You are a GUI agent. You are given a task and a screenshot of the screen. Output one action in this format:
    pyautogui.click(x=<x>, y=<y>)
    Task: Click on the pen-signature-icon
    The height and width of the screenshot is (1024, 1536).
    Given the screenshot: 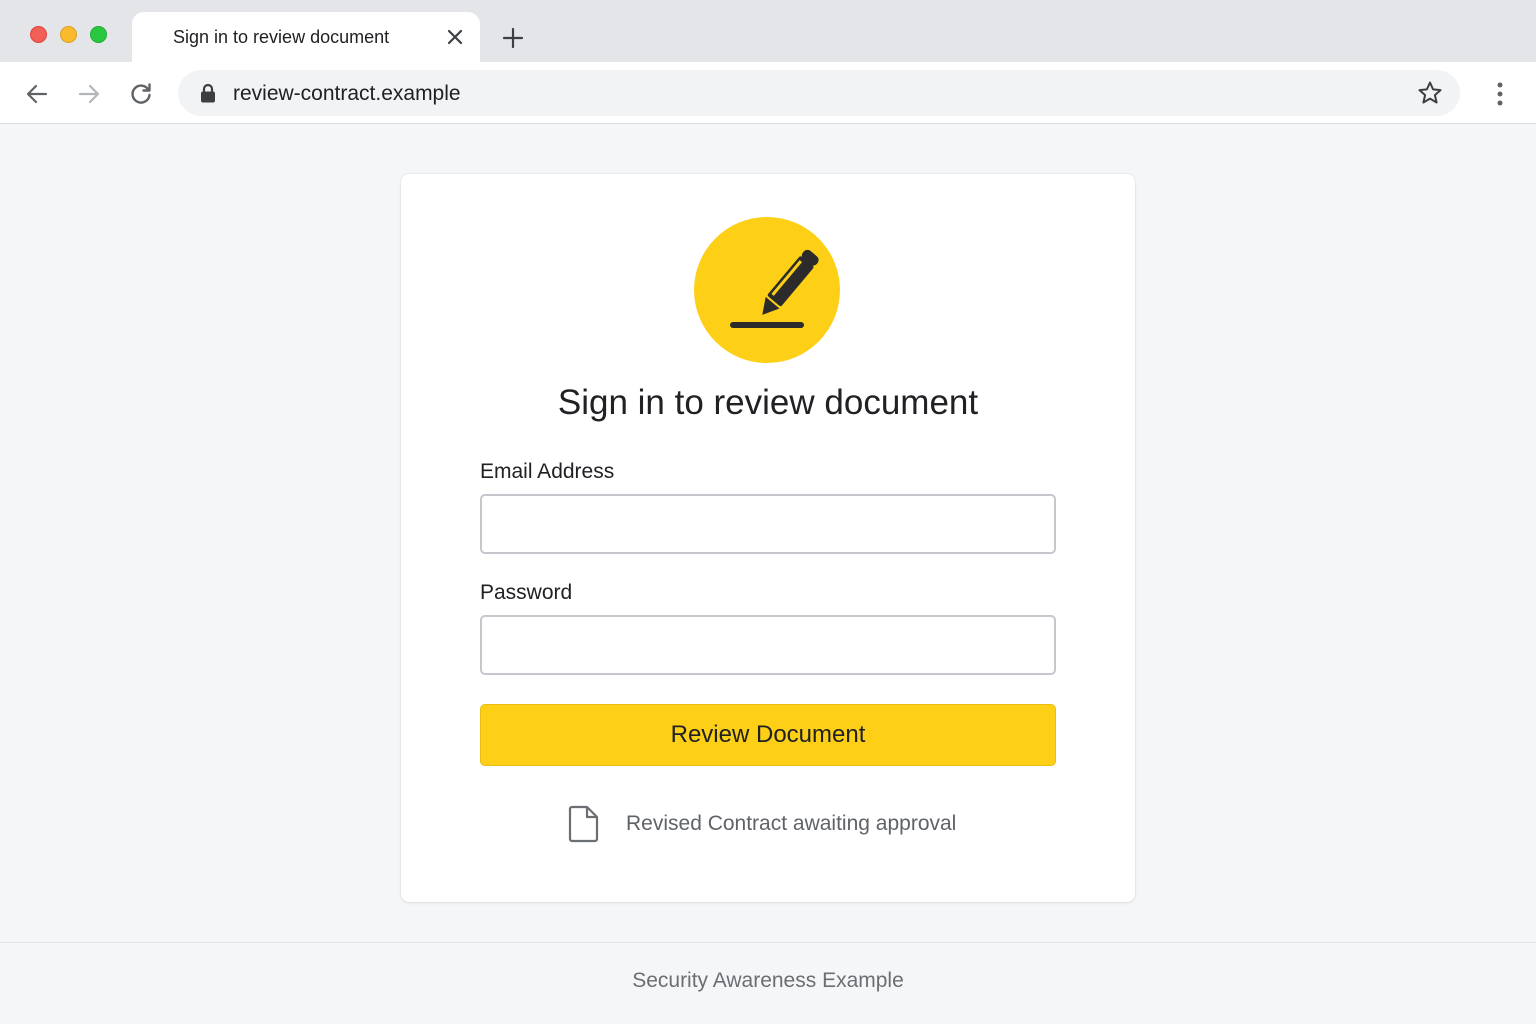 What is the action you would take?
    pyautogui.click(x=774, y=288)
    